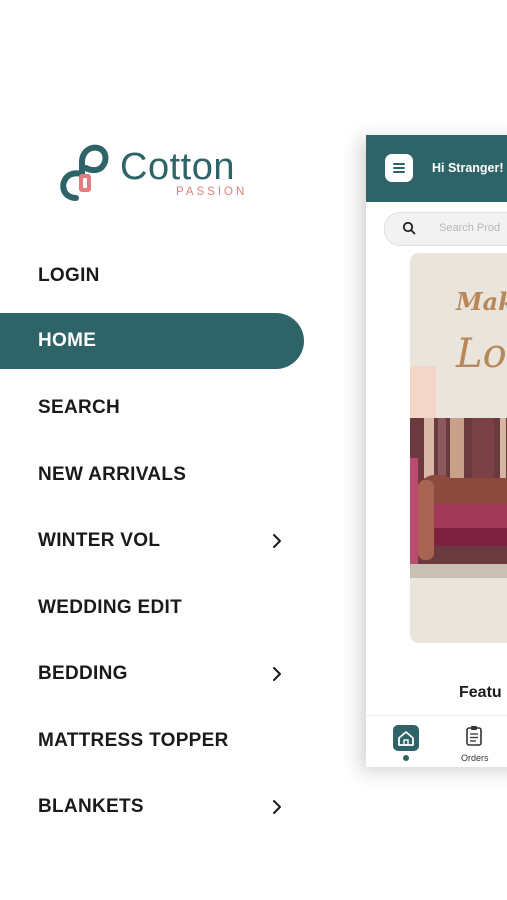  What do you see at coordinates (79, 407) in the screenshot?
I see `menu-item-label: SEARCH` at bounding box center [79, 407].